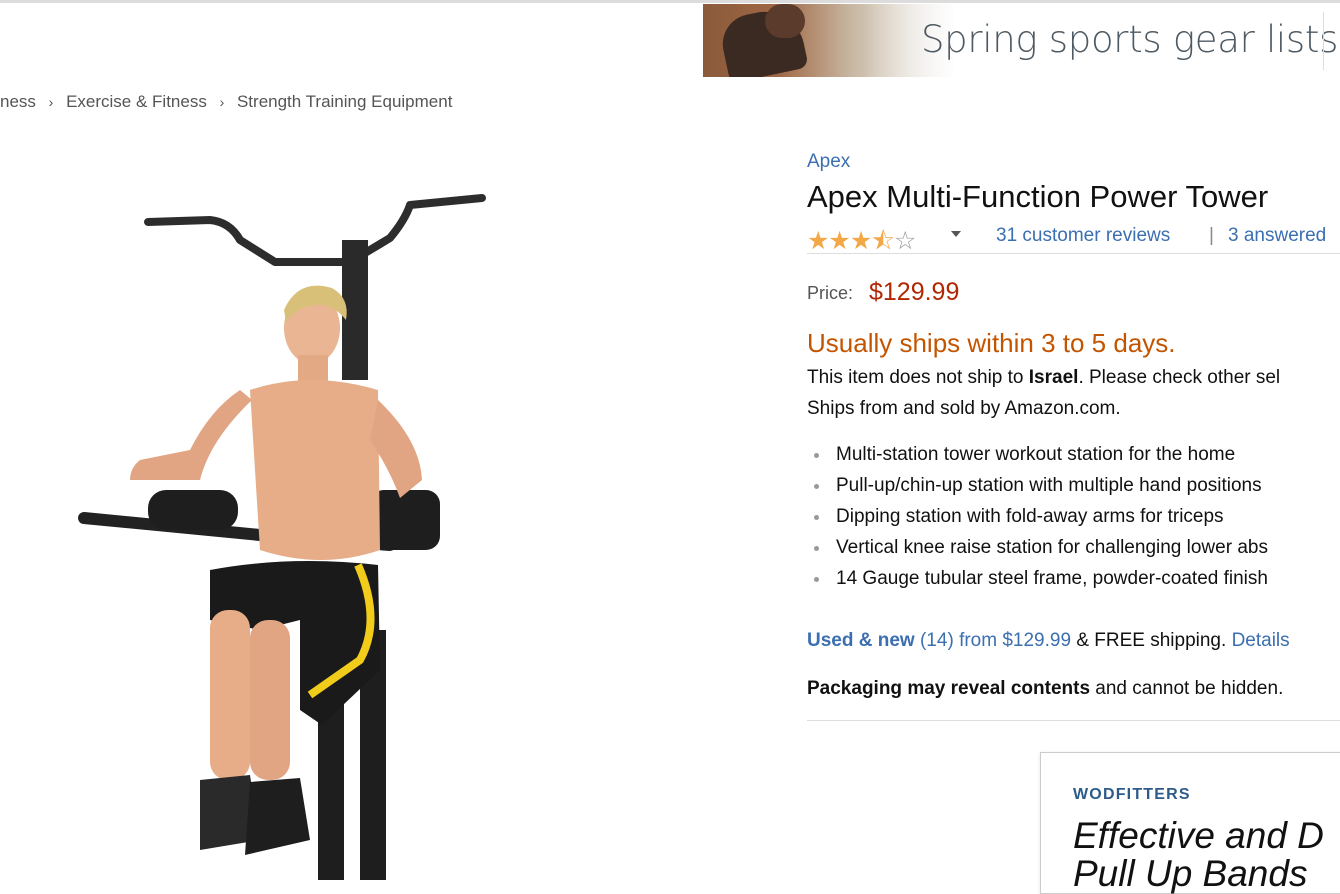 This screenshot has width=1340, height=894. What do you see at coordinates (914, 292) in the screenshot?
I see `price-value: $129.99` at bounding box center [914, 292].